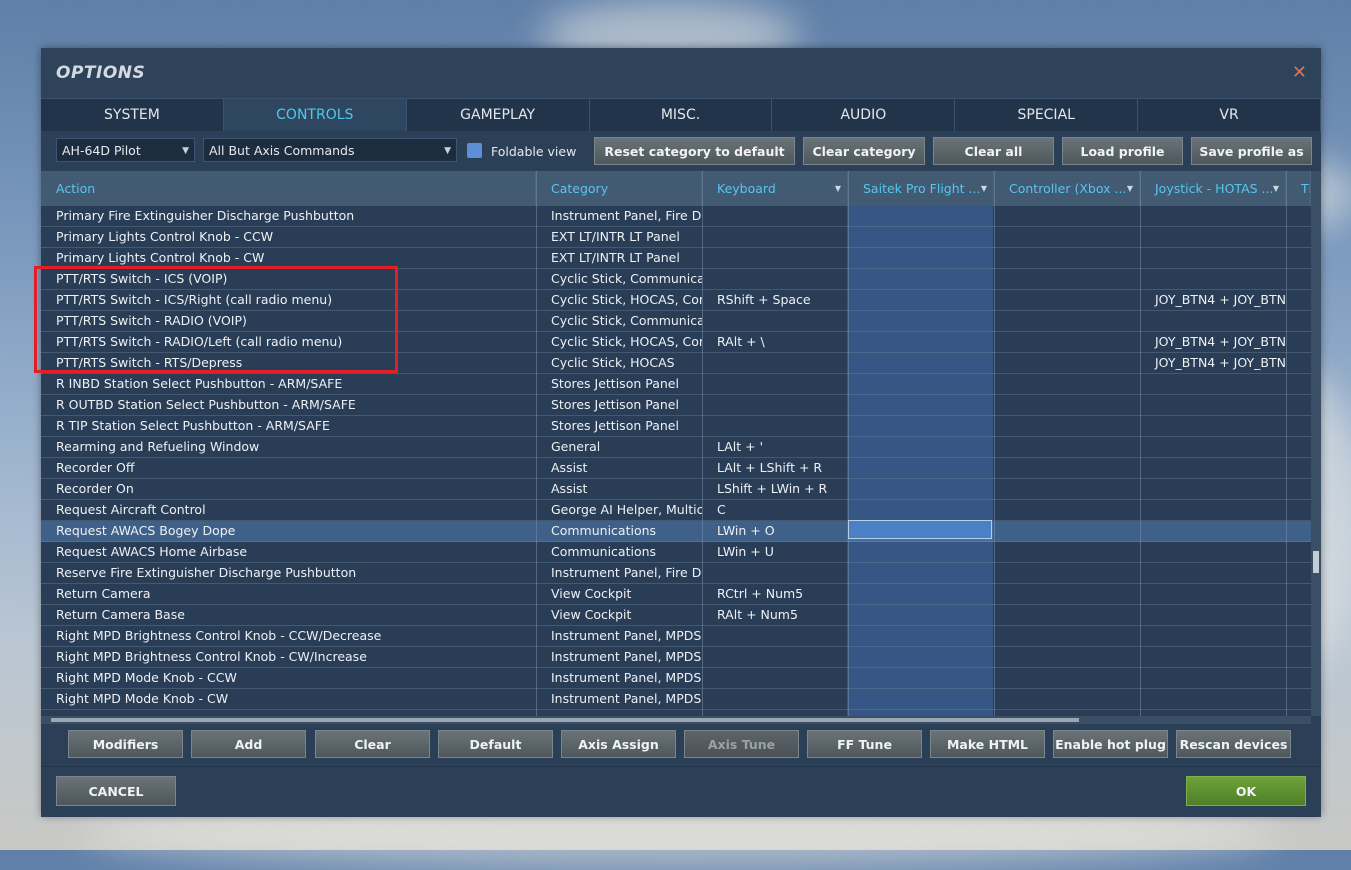 The image size is (1351, 870). I want to click on column-header-category: Category, so click(619, 188).